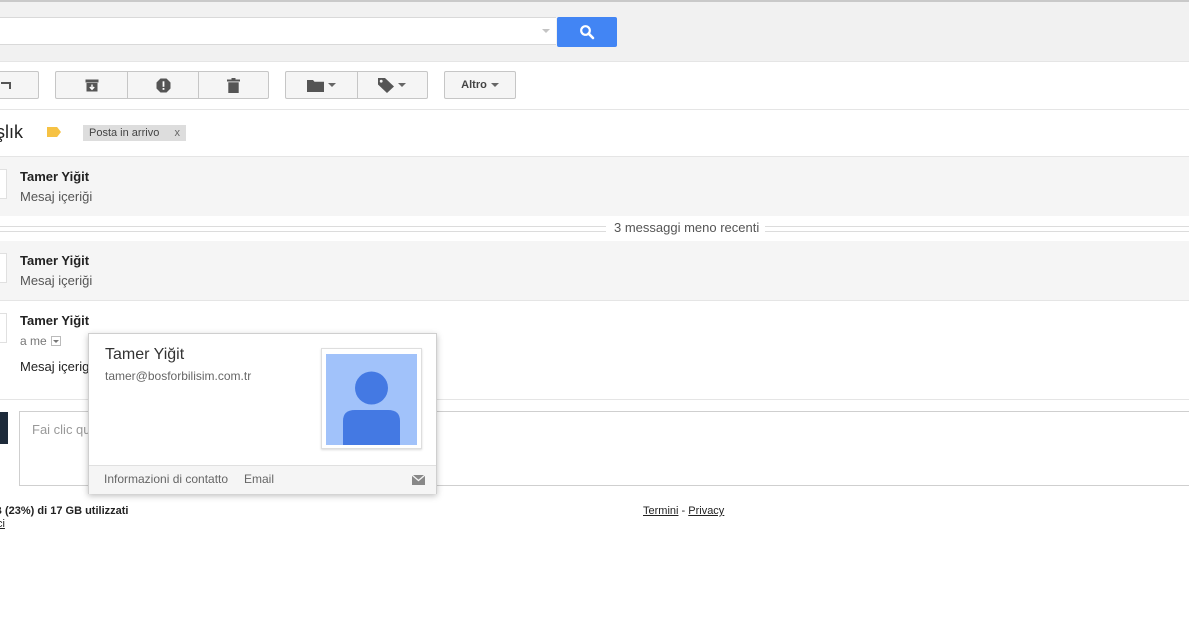 The height and width of the screenshot is (624, 1189). I want to click on message-body: Mesaj içerig, so click(55, 366).